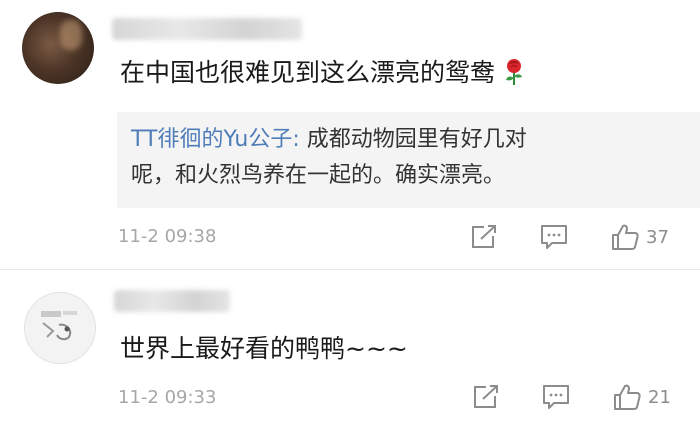 The image size is (700, 427). I want to click on reply-line-2: 呢，和火烈鸟养在一起的。确实漂亮。, so click(318, 175).